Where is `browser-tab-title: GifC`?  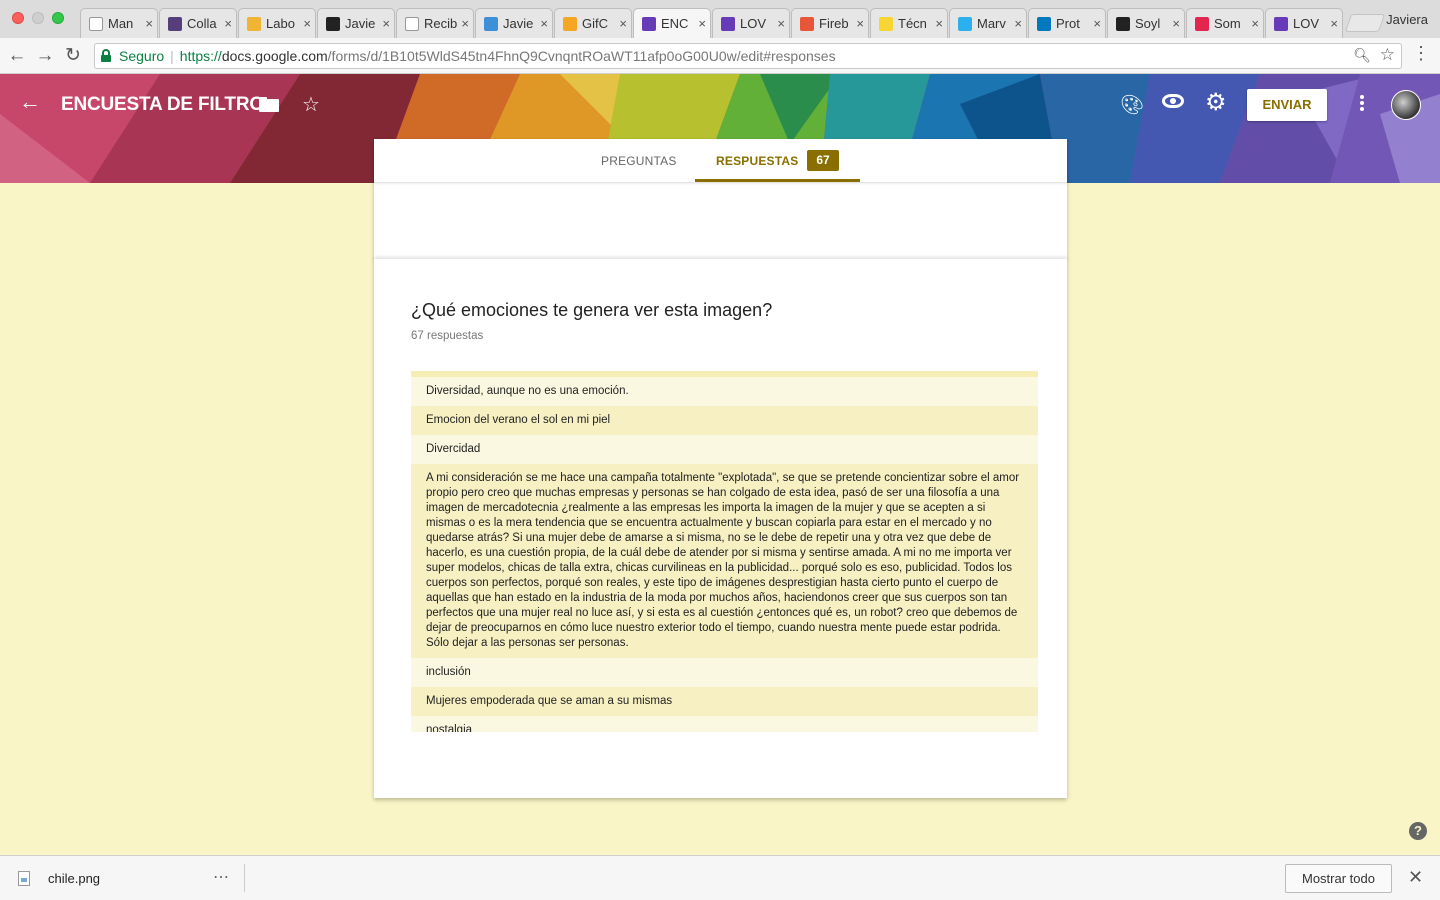
browser-tab-title: GifC is located at coordinates (595, 23).